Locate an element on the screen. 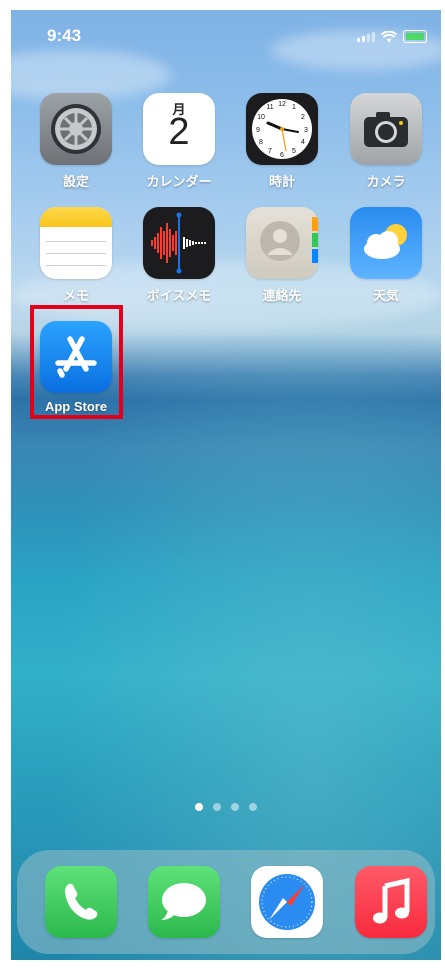 This screenshot has width=445, height=968. battery-icon is located at coordinates (415, 36).